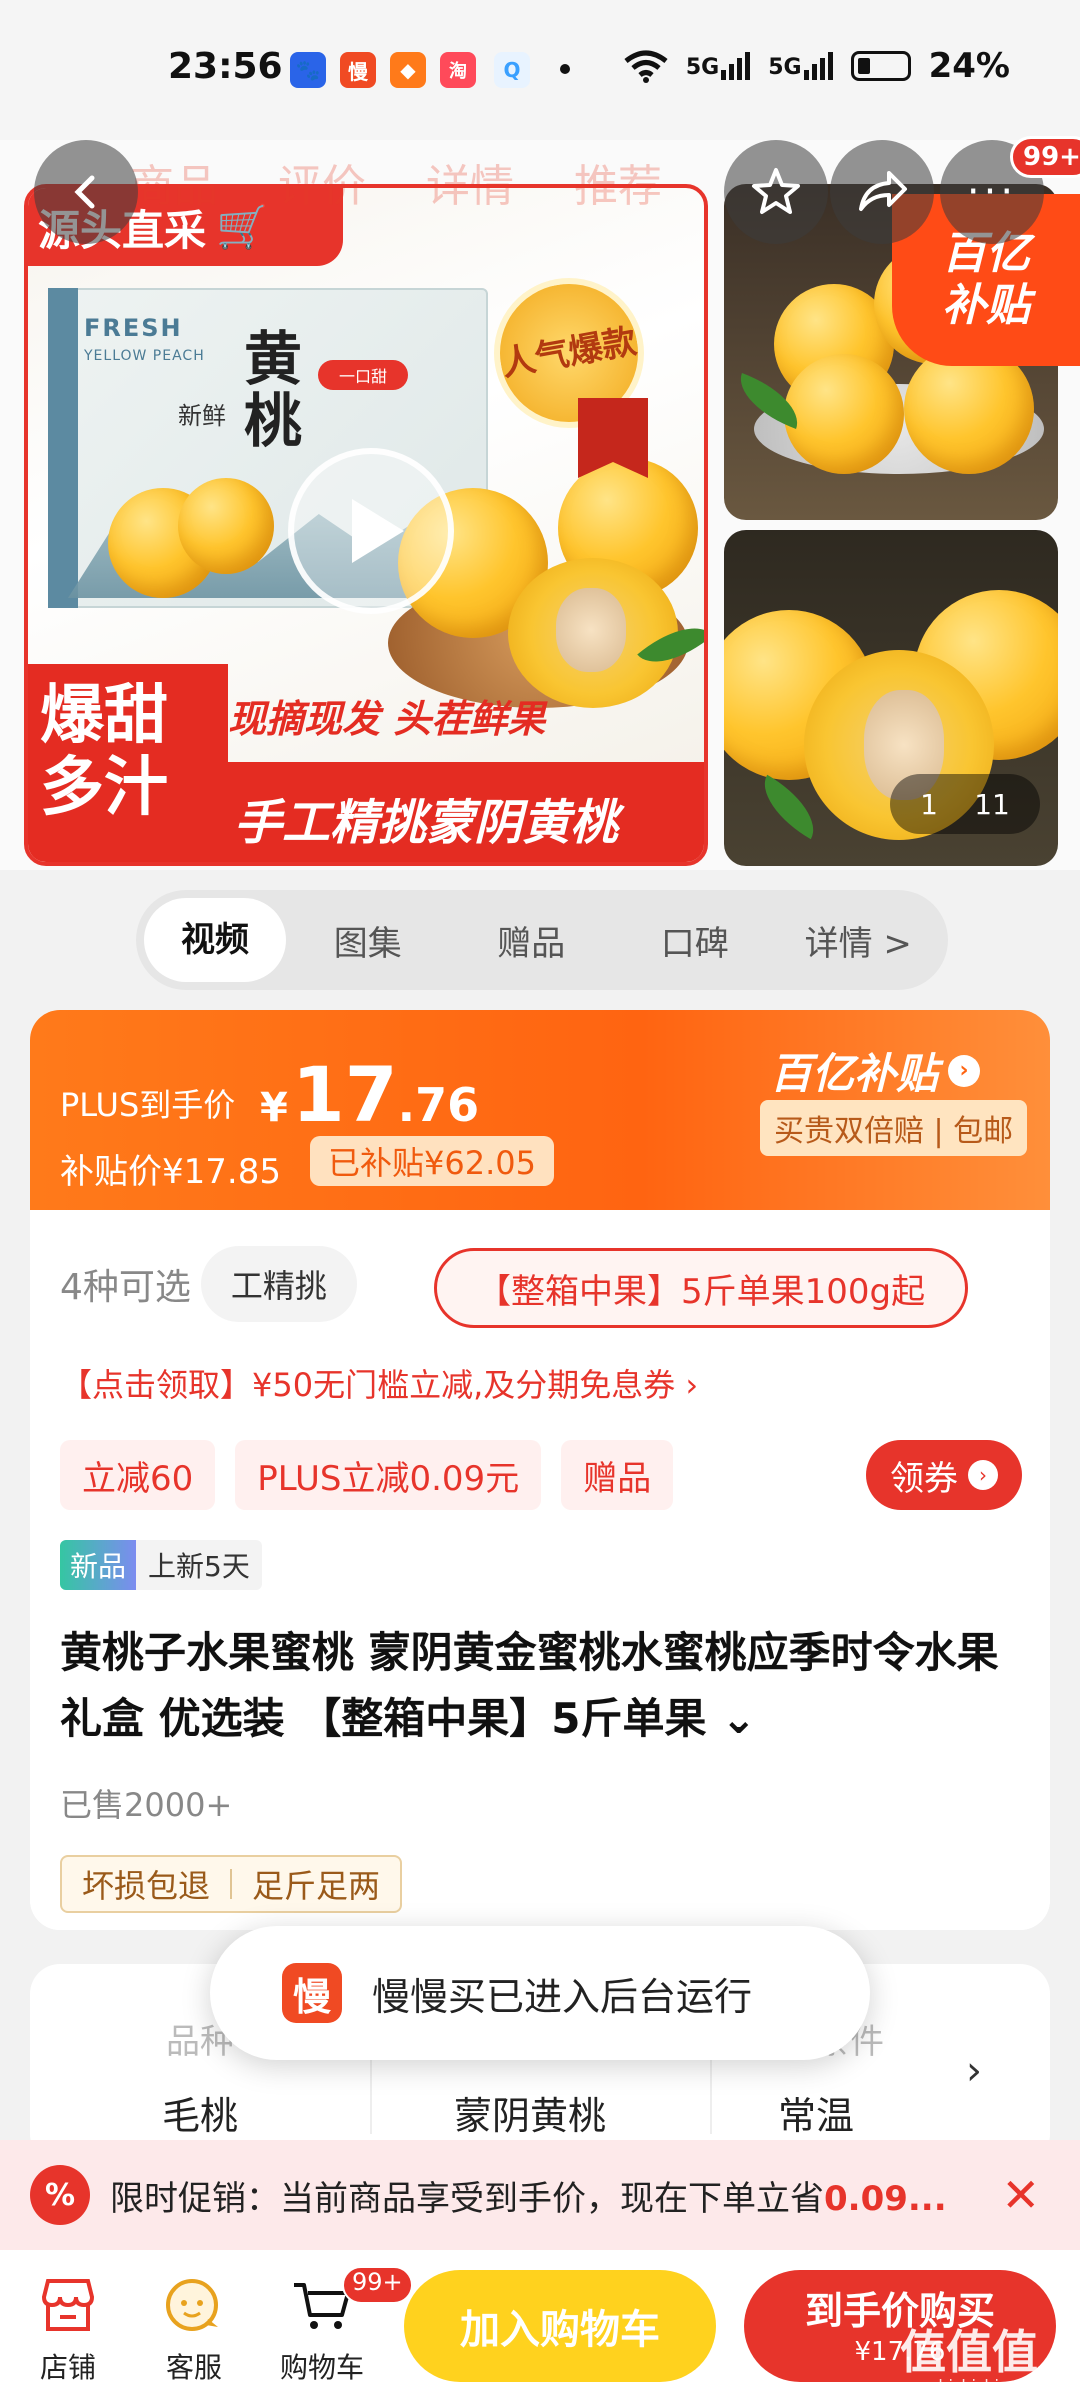  I want to click on image-counter-current: 1, so click(929, 804).